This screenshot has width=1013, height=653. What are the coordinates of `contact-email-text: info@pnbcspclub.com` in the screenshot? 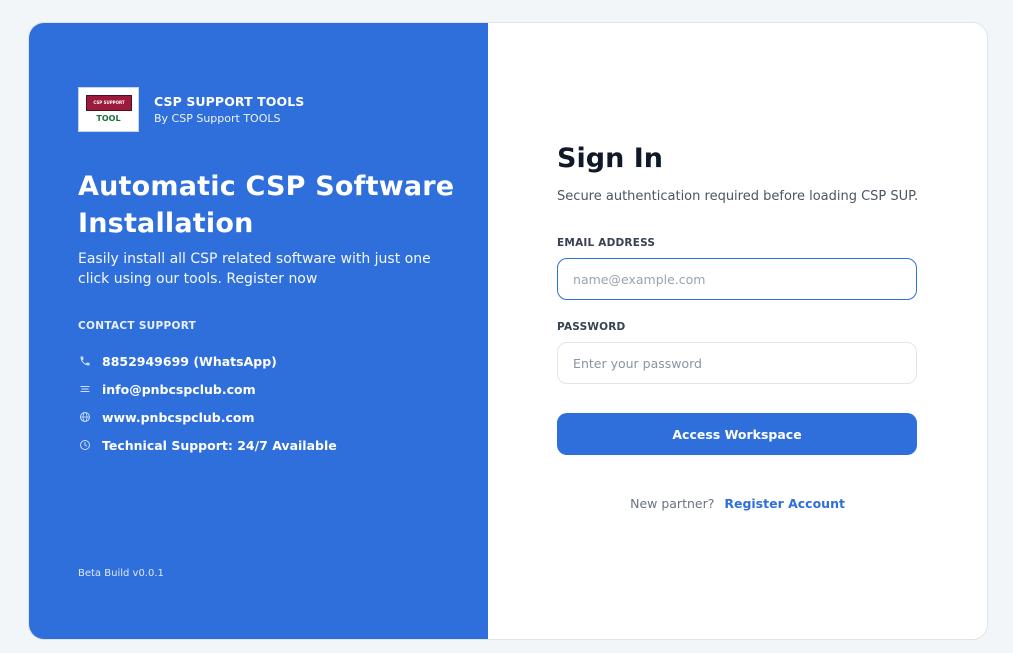 It's located at (179, 389).